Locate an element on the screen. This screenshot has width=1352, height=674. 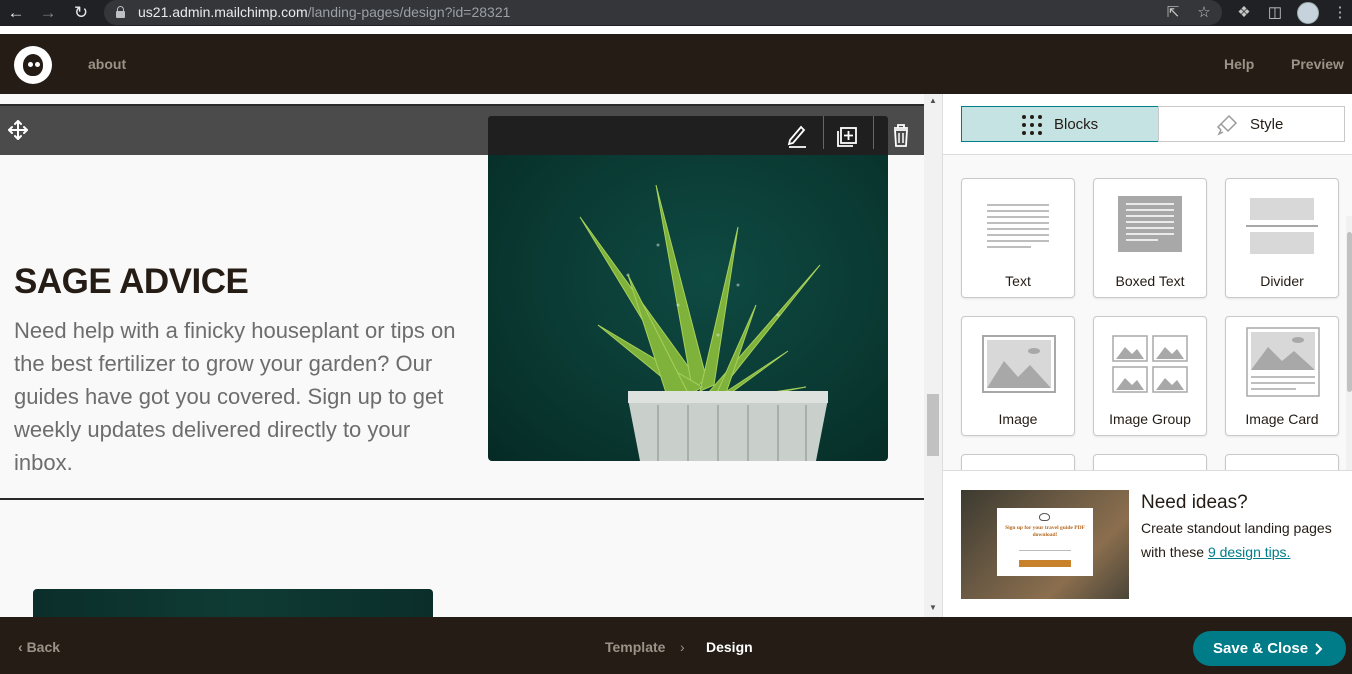
scroll-down-icon: ▼ is located at coordinates (933, 608).